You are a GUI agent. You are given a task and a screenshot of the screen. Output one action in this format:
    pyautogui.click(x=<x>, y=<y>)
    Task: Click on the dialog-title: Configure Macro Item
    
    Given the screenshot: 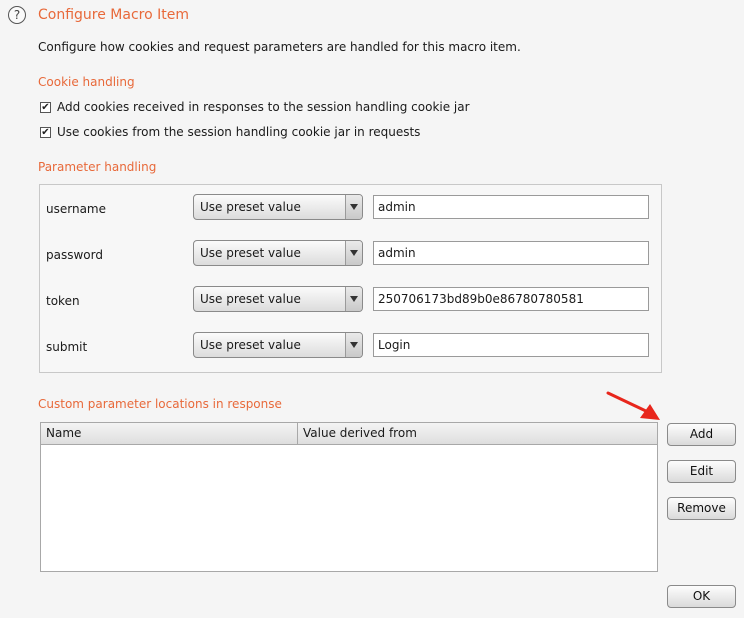 What is the action you would take?
    pyautogui.click(x=113, y=15)
    